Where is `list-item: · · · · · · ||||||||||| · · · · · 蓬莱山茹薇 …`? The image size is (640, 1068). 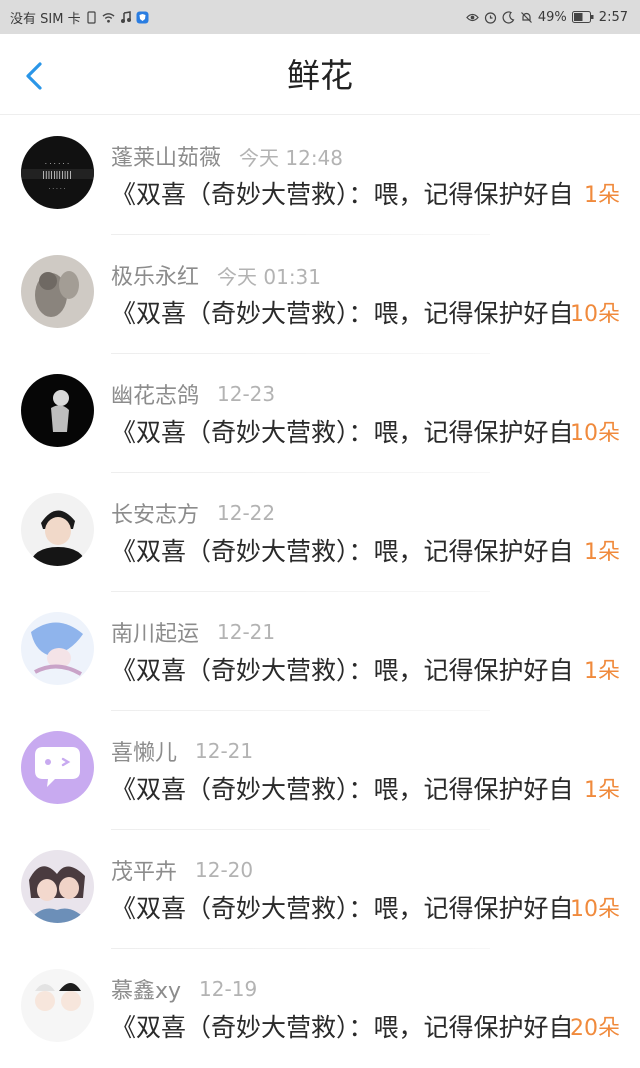 list-item: · · · · · · ||||||||||| · · · · · 蓬莱山茹薇 … is located at coordinates (320, 175).